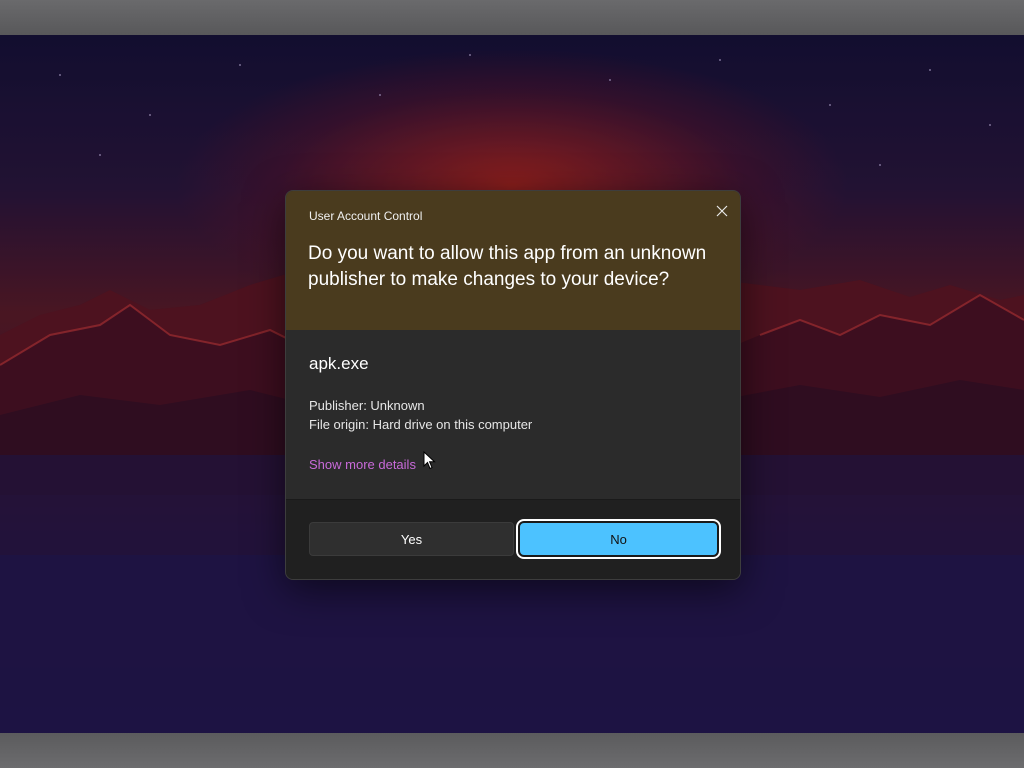  What do you see at coordinates (618, 539) in the screenshot?
I see `no-button: No` at bounding box center [618, 539].